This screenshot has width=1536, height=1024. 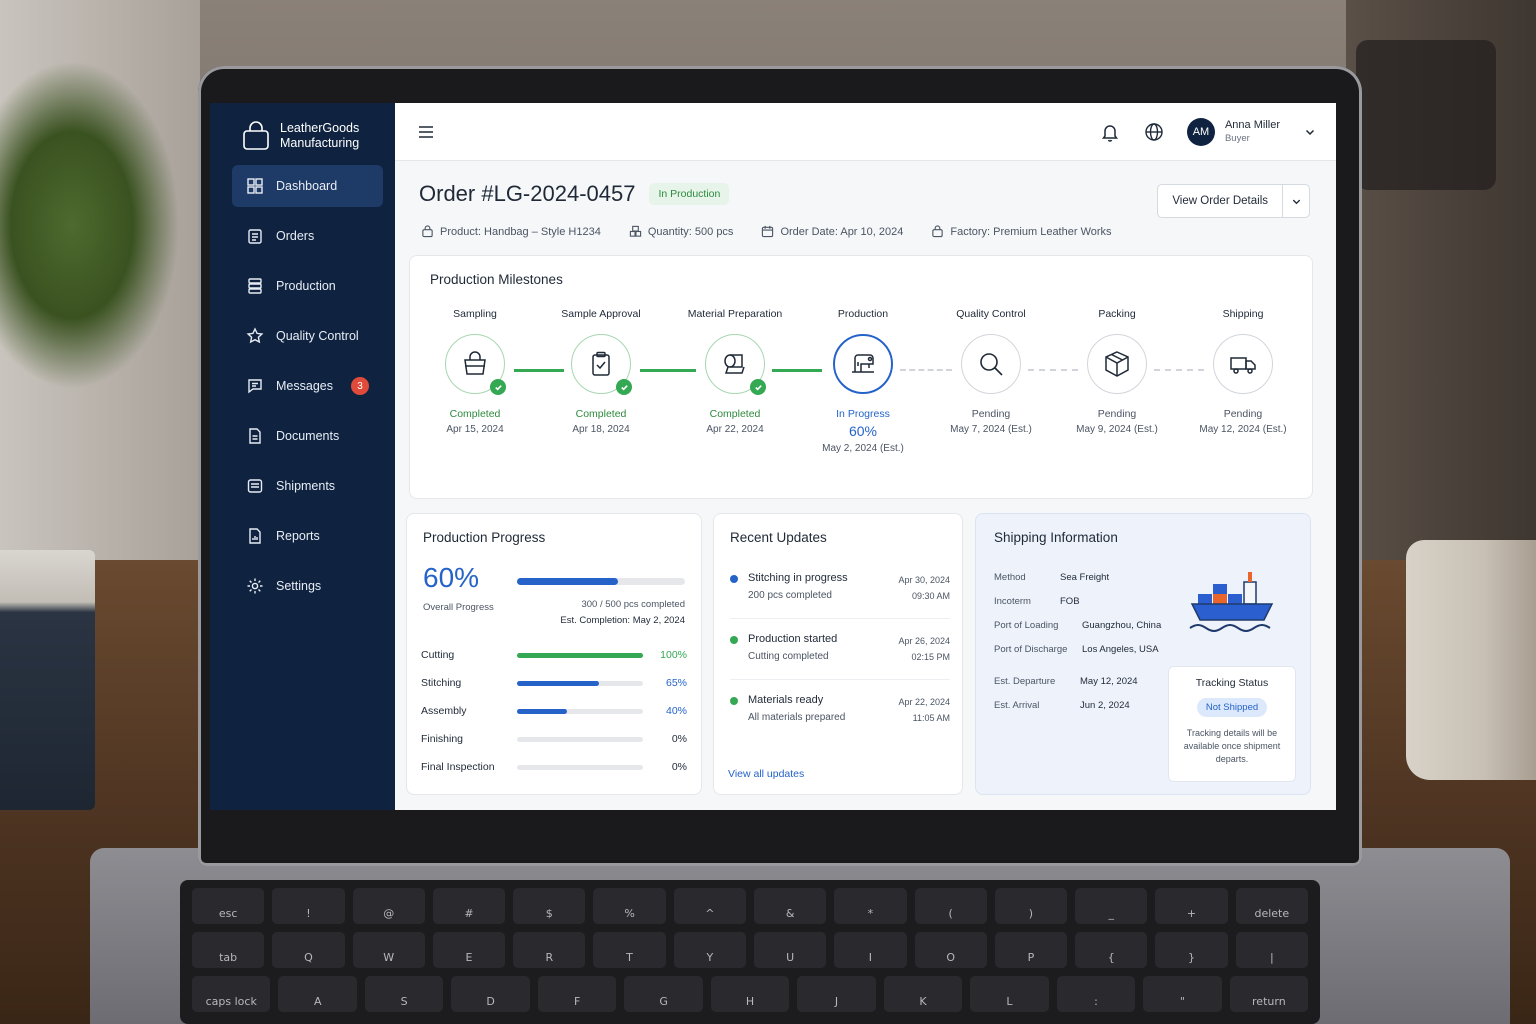 What do you see at coordinates (527, 193) in the screenshot?
I see `page-title: Order #LG-2024-0457` at bounding box center [527, 193].